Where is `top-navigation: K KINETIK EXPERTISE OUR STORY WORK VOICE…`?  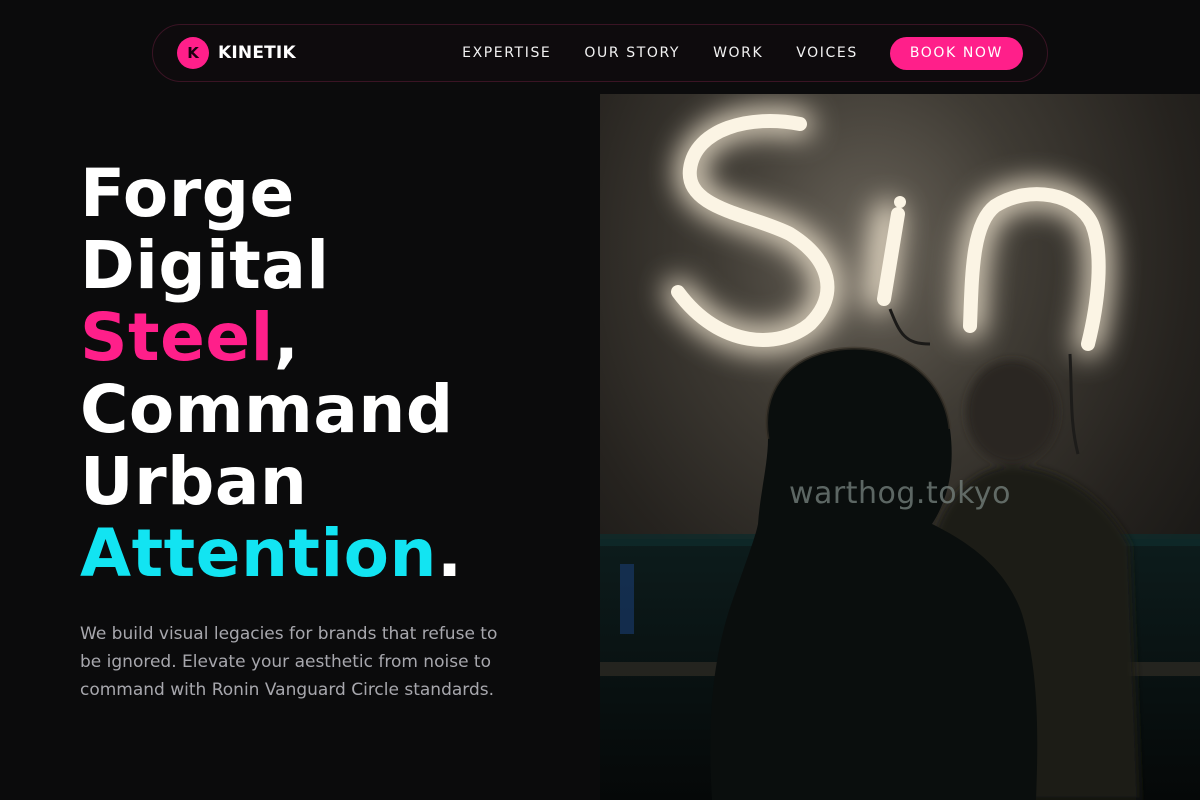 top-navigation: K KINETIK EXPERTISE OUR STORY WORK VOICE… is located at coordinates (600, 53).